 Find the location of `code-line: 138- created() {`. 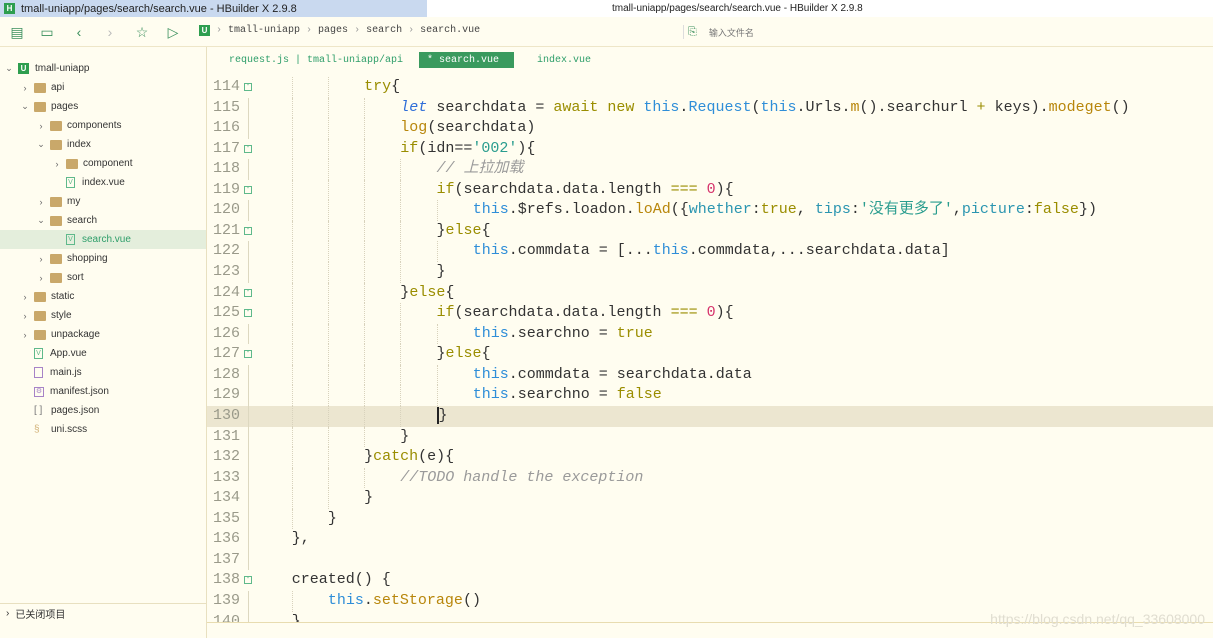

code-line: 138- created() { is located at coordinates (710, 580).